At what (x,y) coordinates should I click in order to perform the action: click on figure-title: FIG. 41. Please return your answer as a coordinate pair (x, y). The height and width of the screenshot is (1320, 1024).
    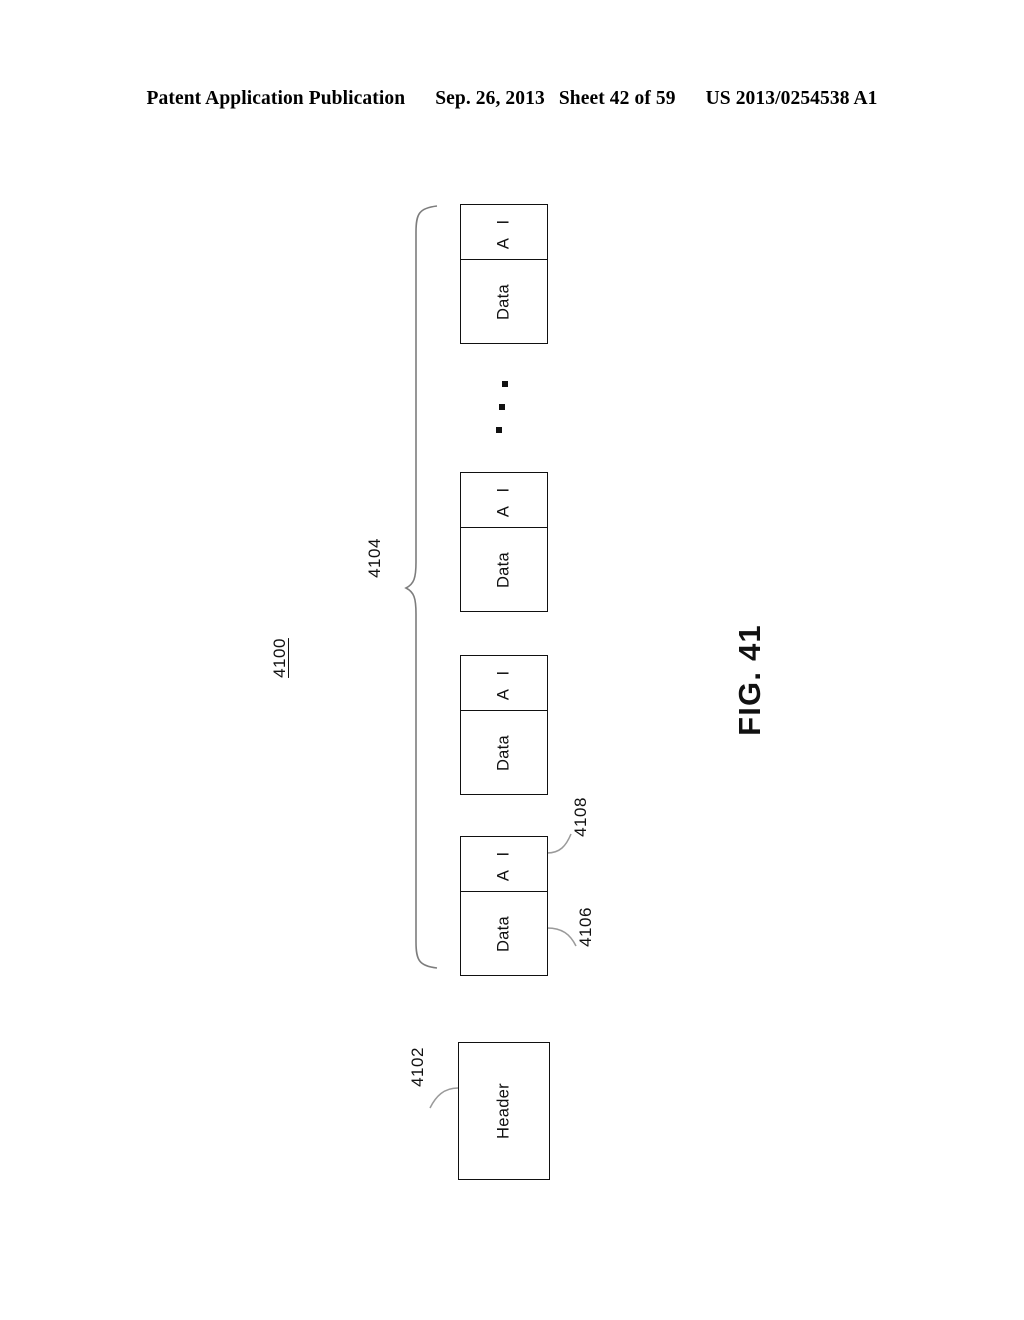
    Looking at the image, I should click on (750, 680).